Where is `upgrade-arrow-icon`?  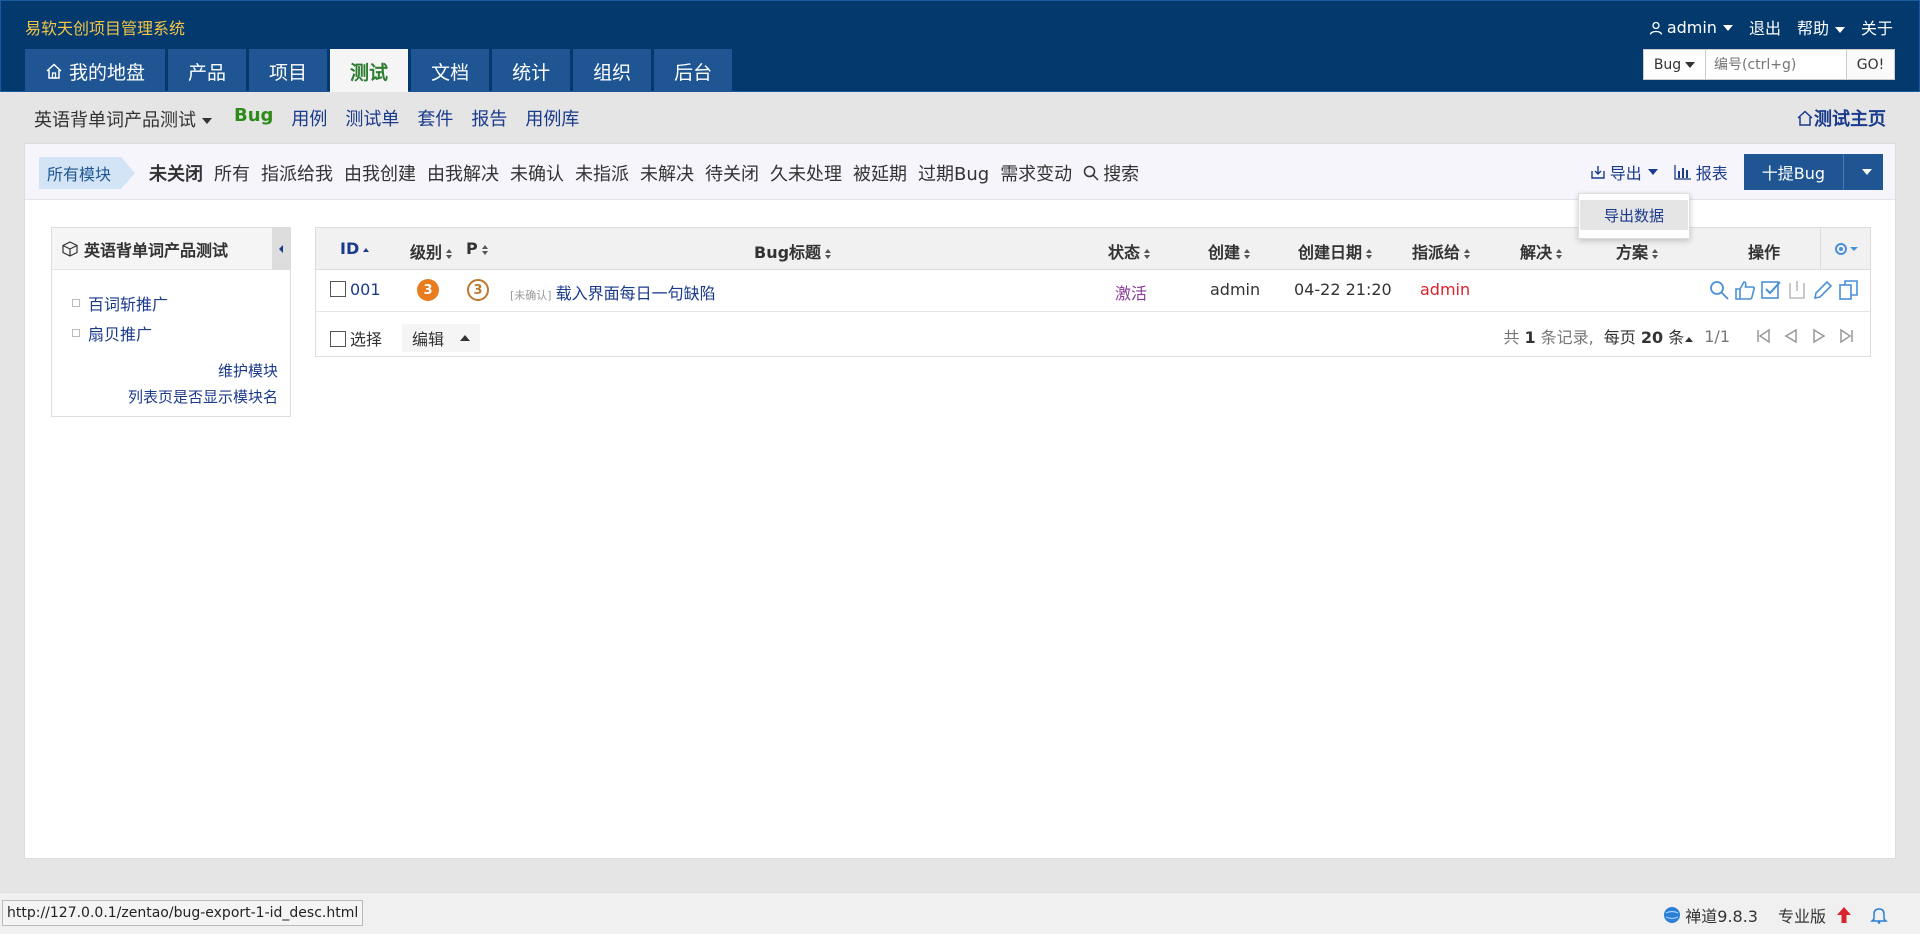
upgrade-arrow-icon is located at coordinates (1844, 915).